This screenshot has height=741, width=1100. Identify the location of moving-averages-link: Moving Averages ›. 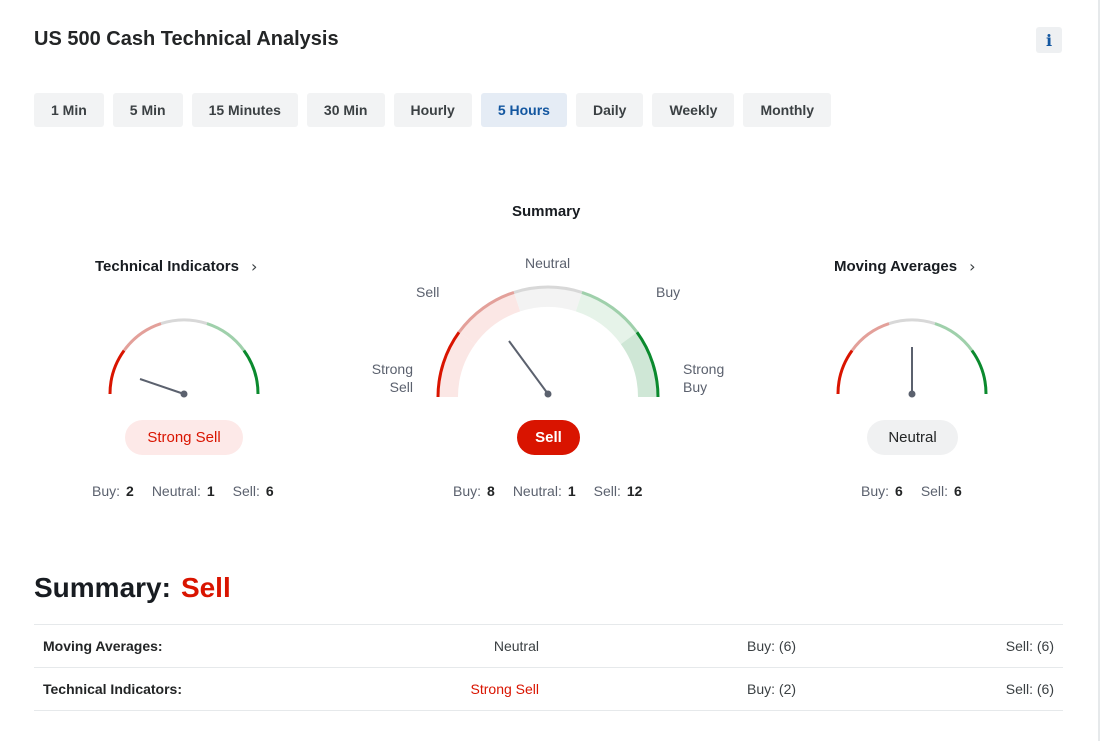
(905, 266).